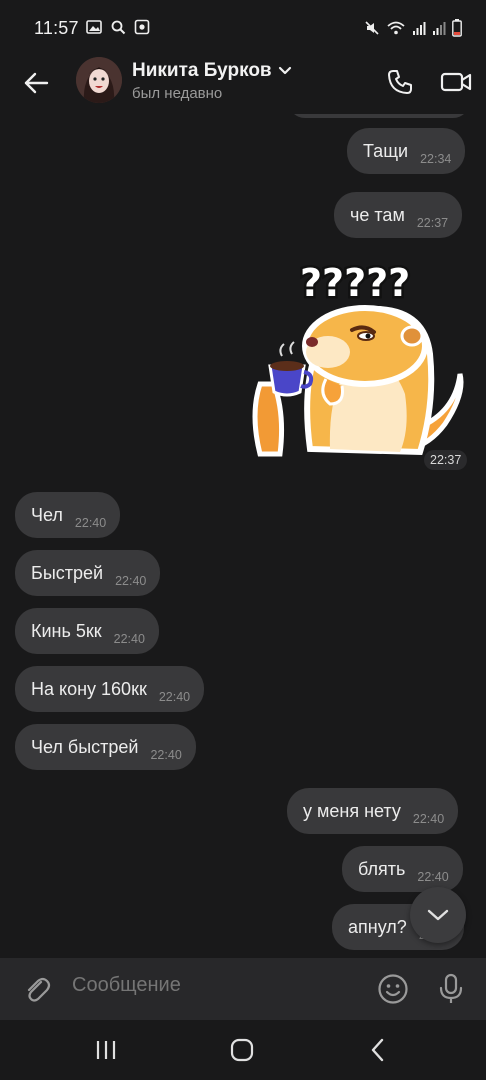 This screenshot has height=1080, width=486. I want to click on message-bubble-incoming: Кинь 5кк 22:40, so click(87, 631).